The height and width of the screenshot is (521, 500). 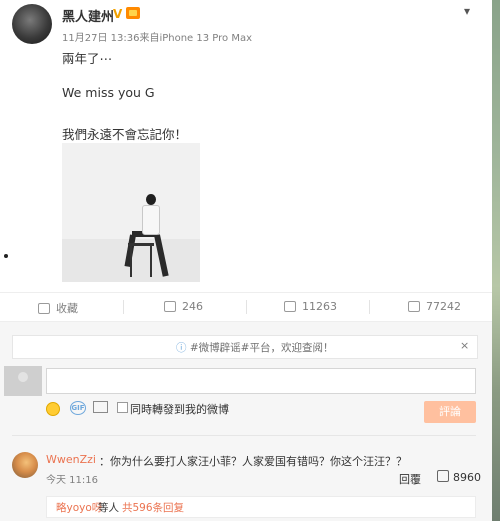 What do you see at coordinates (67, 308) in the screenshot?
I see `favorite-label: 收藏` at bounding box center [67, 308].